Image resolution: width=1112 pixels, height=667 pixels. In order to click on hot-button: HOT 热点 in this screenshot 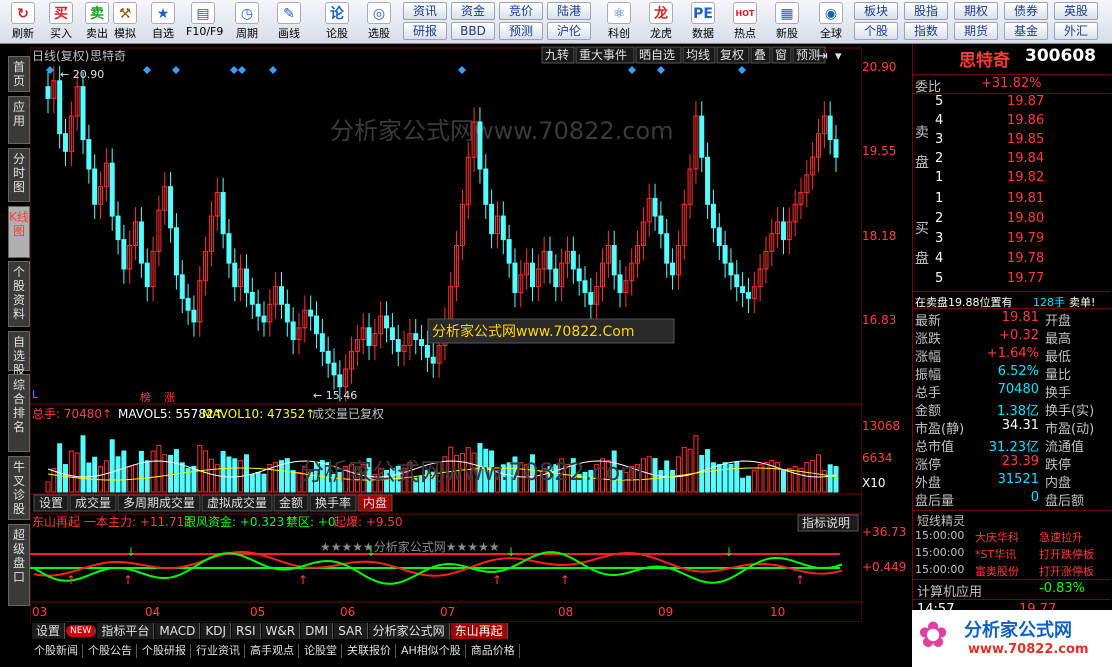, I will do `click(745, 22)`.